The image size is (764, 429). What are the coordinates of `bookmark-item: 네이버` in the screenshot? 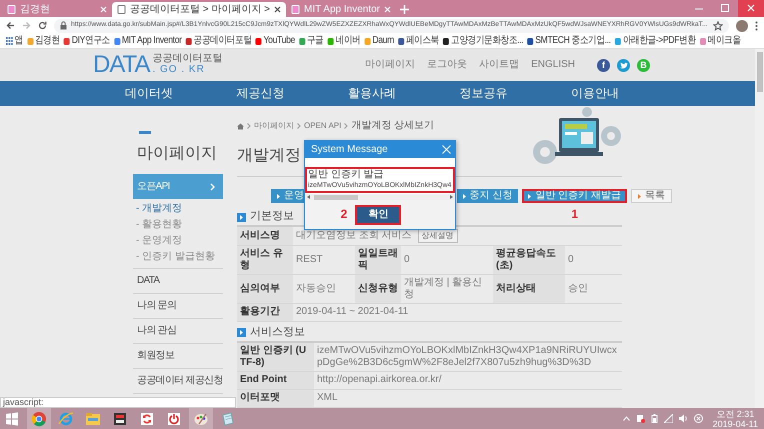 It's located at (344, 41).